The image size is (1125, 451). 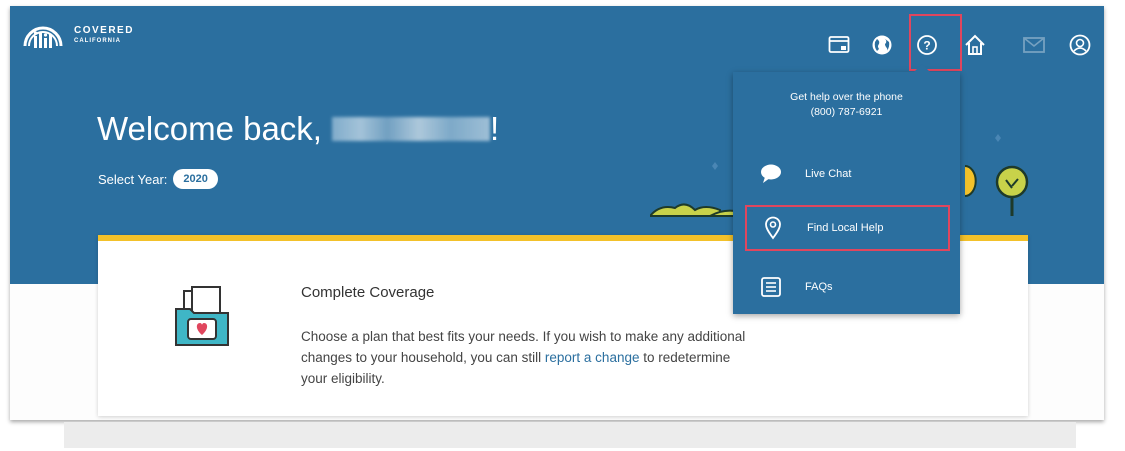 I want to click on logo: COVERED CALIFORNIA, so click(x=77, y=36).